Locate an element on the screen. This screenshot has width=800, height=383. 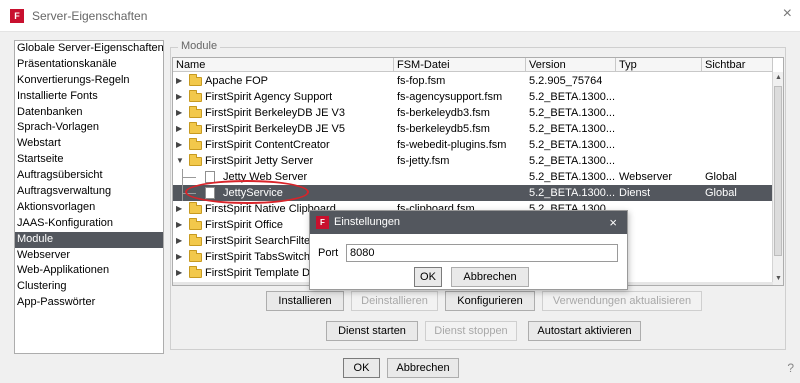
cell-name: FirstSpirit BerkeleyDB JE V5 is located at coordinates (275, 129).